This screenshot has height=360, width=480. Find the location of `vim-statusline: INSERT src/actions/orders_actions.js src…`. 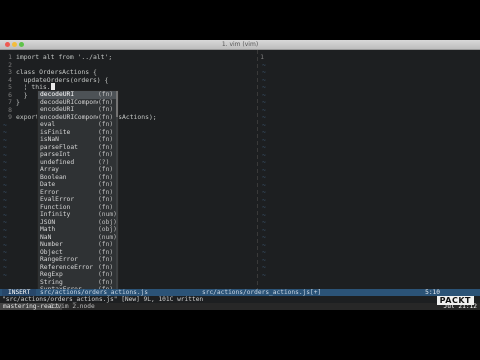

vim-statusline: INSERT src/actions/orders_actions.js src… is located at coordinates (240, 292).